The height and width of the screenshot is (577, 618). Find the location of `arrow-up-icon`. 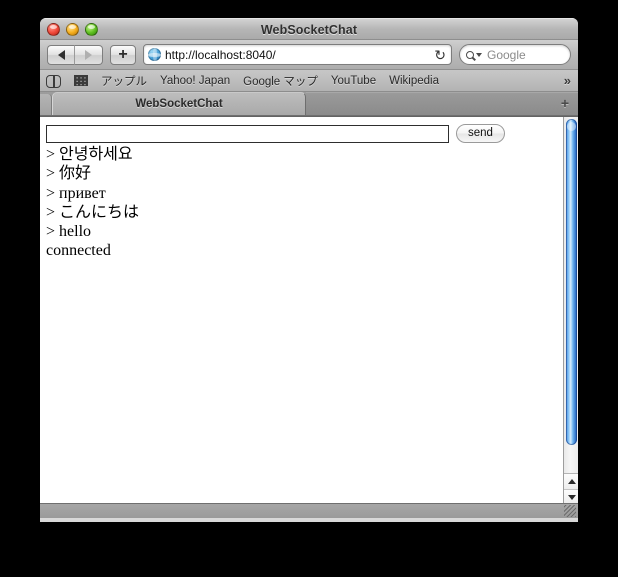

arrow-up-icon is located at coordinates (571, 481).